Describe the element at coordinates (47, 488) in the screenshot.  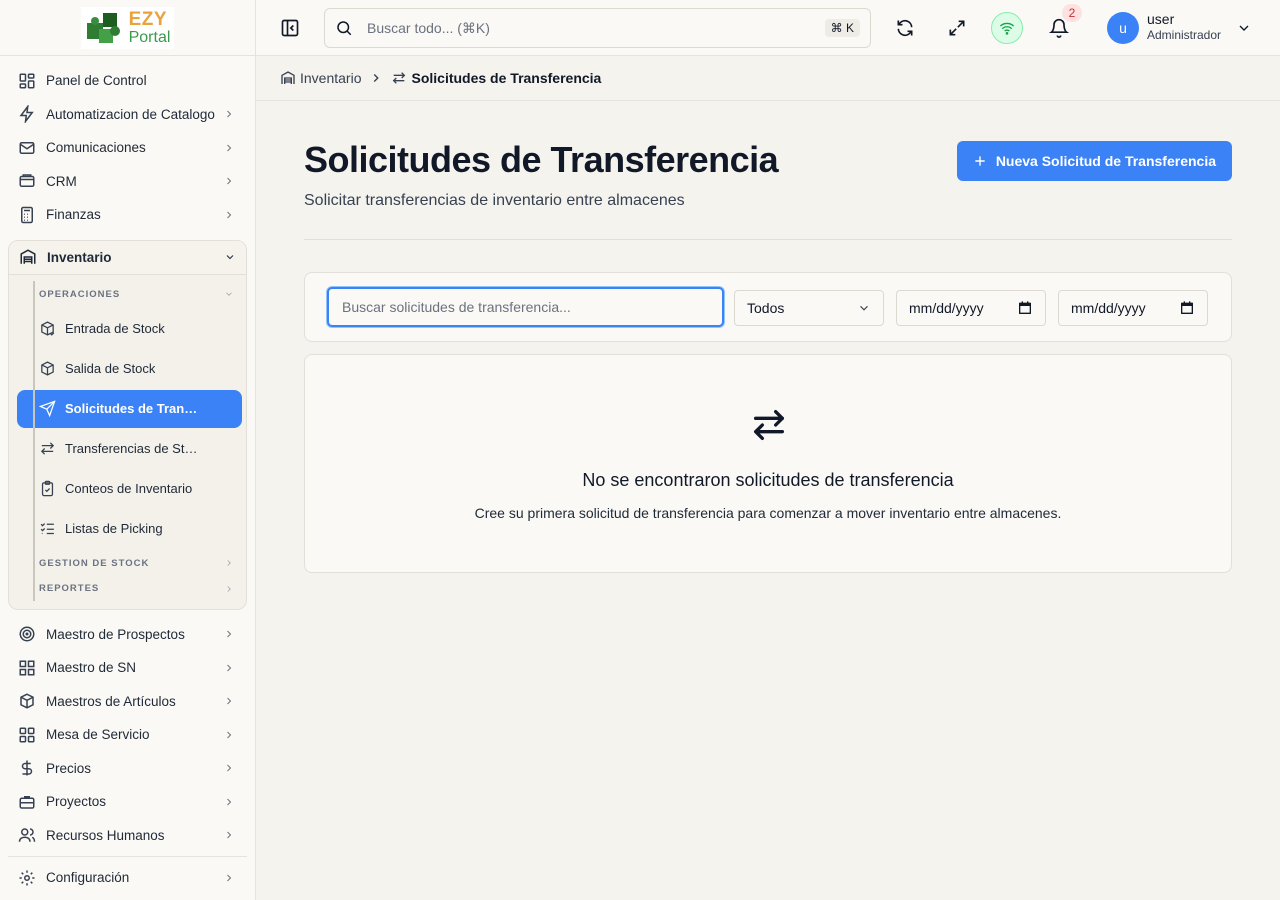
I see `clipboard-check-icon` at that location.